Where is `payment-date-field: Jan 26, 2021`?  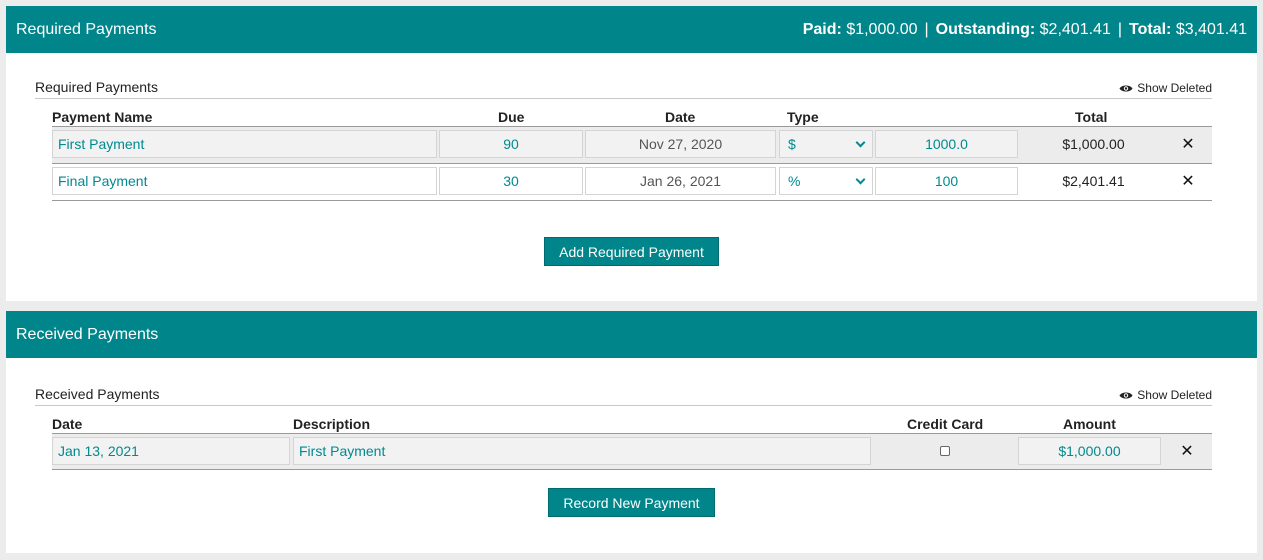 payment-date-field: Jan 26, 2021 is located at coordinates (680, 181).